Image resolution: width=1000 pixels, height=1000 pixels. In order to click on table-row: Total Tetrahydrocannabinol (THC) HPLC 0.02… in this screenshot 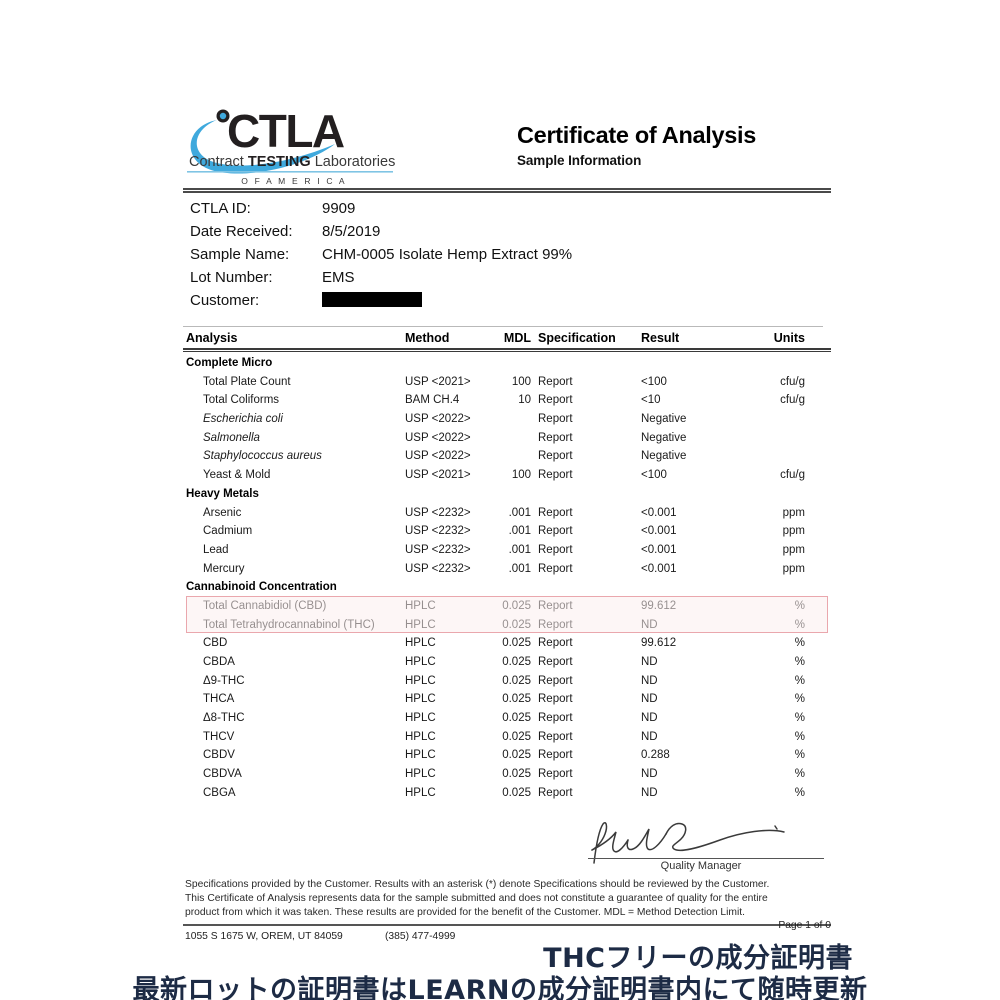, I will do `click(507, 625)`.